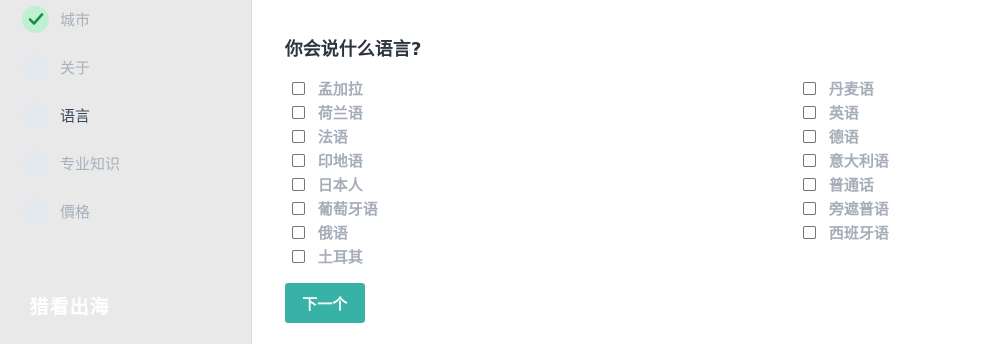  I want to click on checkmark-icon, so click(35, 19).